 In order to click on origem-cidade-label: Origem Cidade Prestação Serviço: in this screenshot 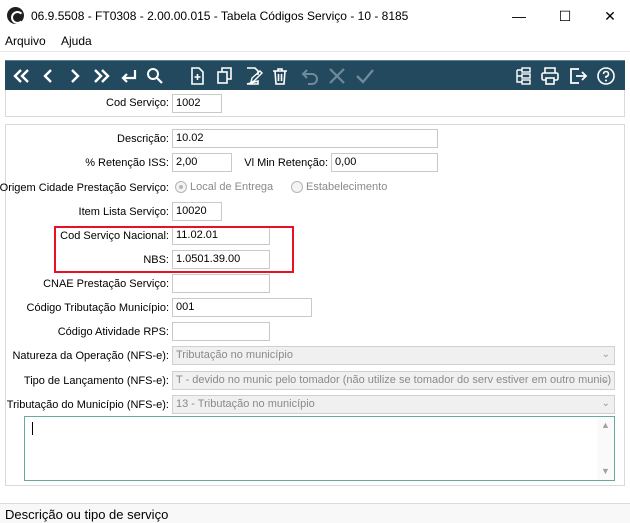, I will do `click(84, 188)`.